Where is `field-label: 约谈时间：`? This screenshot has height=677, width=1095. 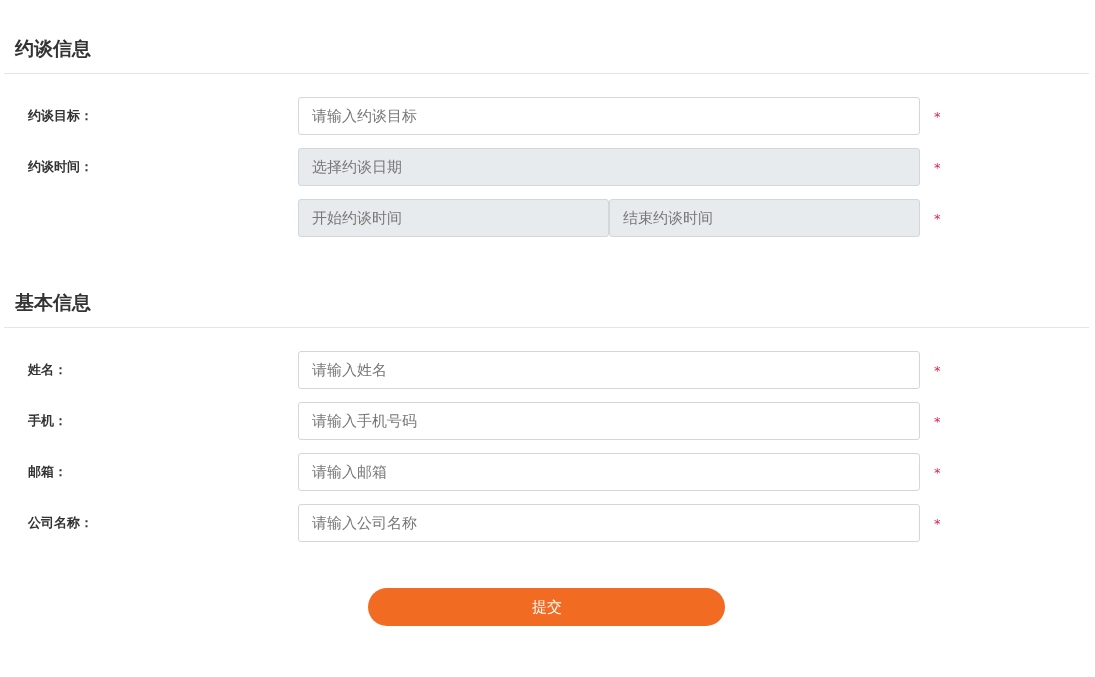
field-label: 约谈时间： is located at coordinates (60, 167).